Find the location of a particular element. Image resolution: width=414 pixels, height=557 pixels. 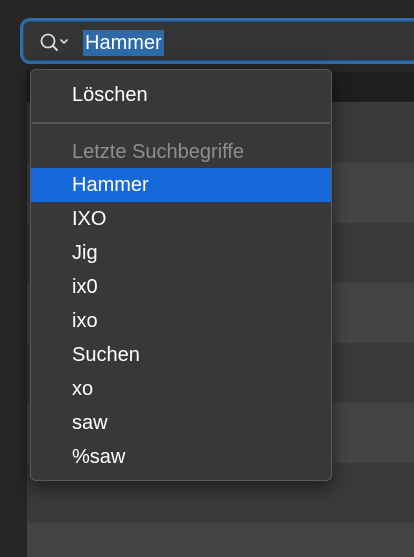

search-field: Hammer is located at coordinates (217, 41).